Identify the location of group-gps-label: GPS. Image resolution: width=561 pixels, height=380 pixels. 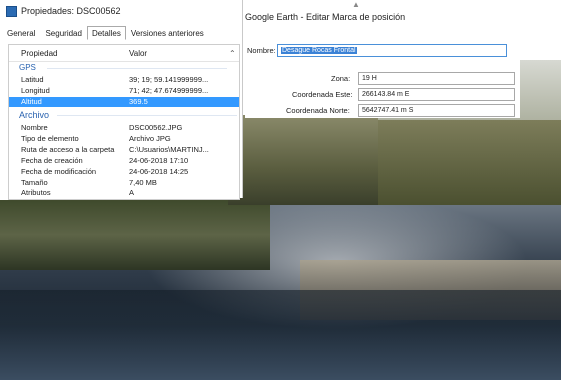
(27, 67).